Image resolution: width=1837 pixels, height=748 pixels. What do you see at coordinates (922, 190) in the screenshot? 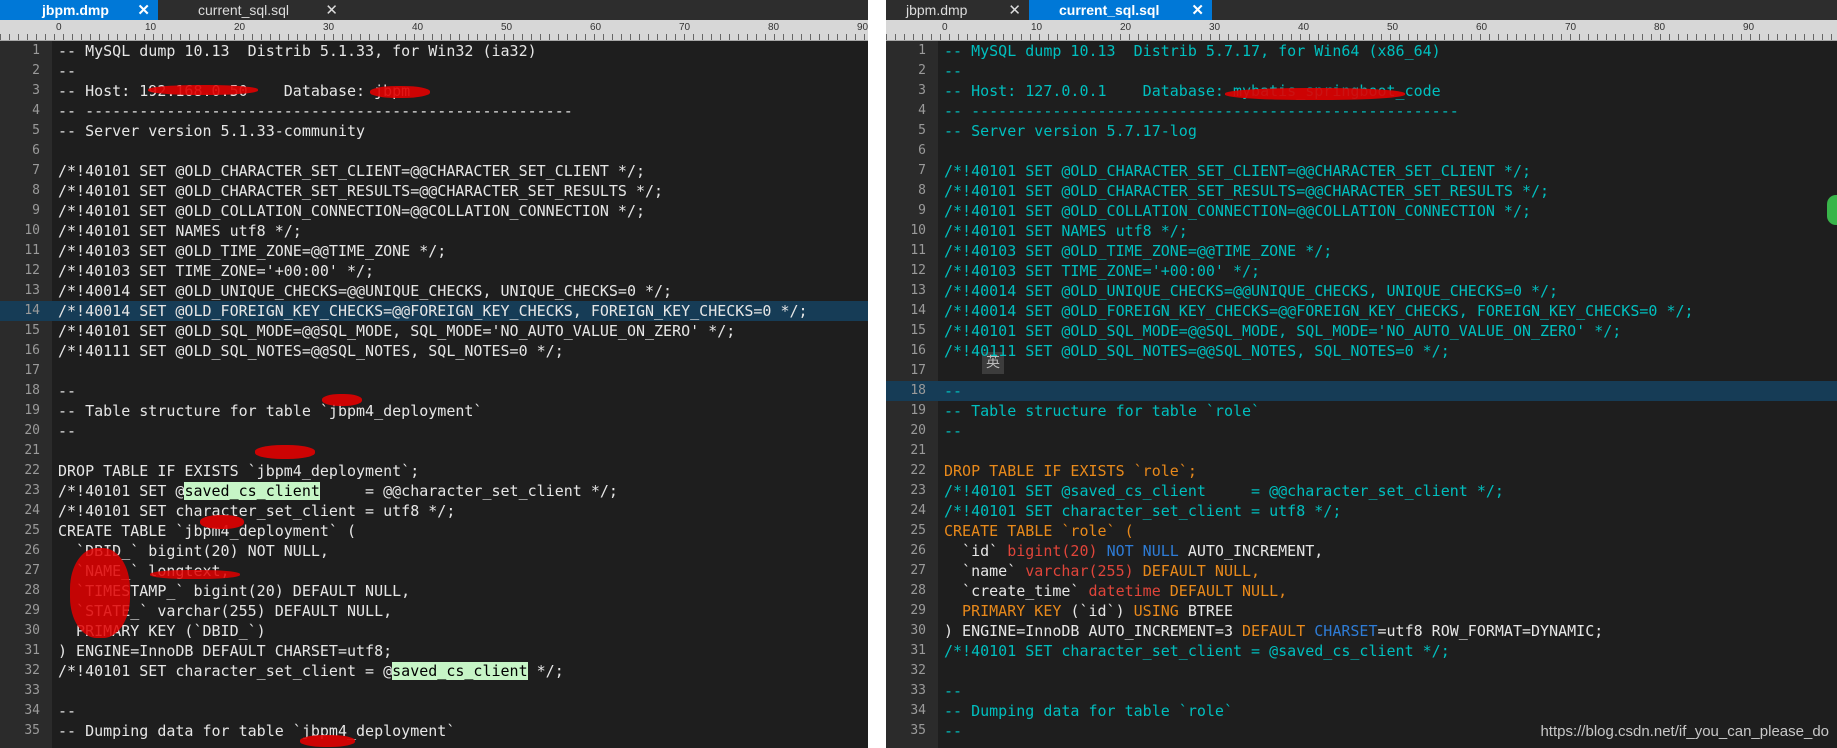
I see `line-number: 8` at bounding box center [922, 190].